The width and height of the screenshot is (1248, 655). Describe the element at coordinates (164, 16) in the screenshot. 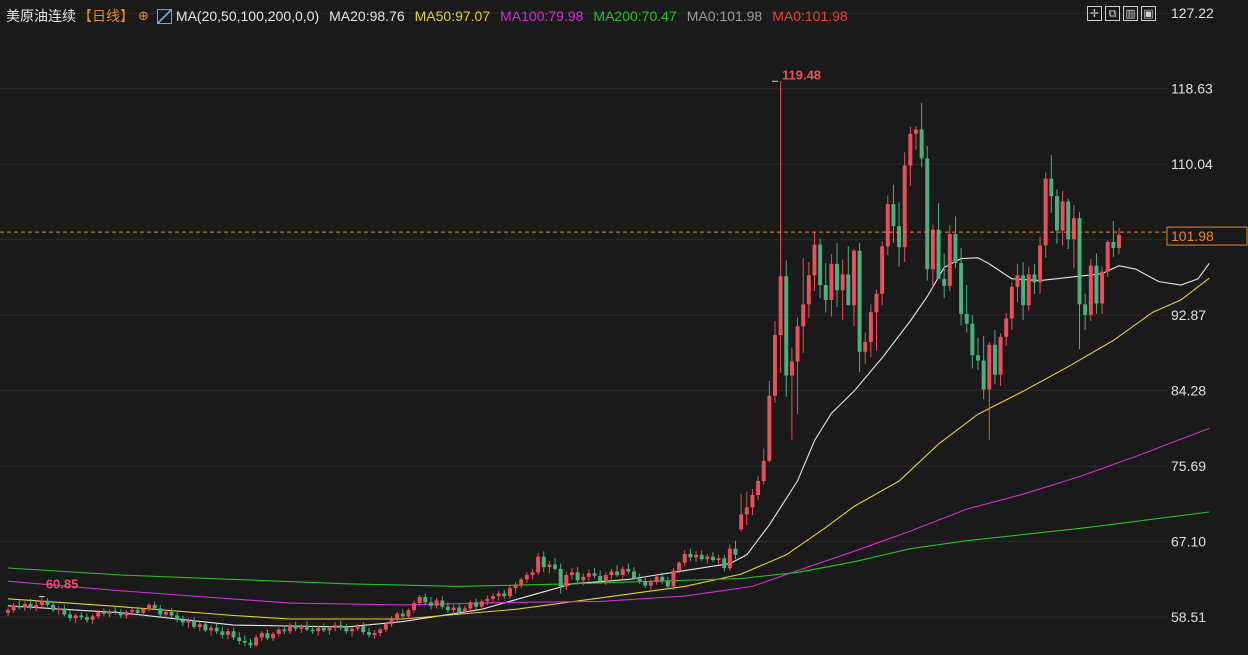

I see `ma-indicator-icon` at that location.